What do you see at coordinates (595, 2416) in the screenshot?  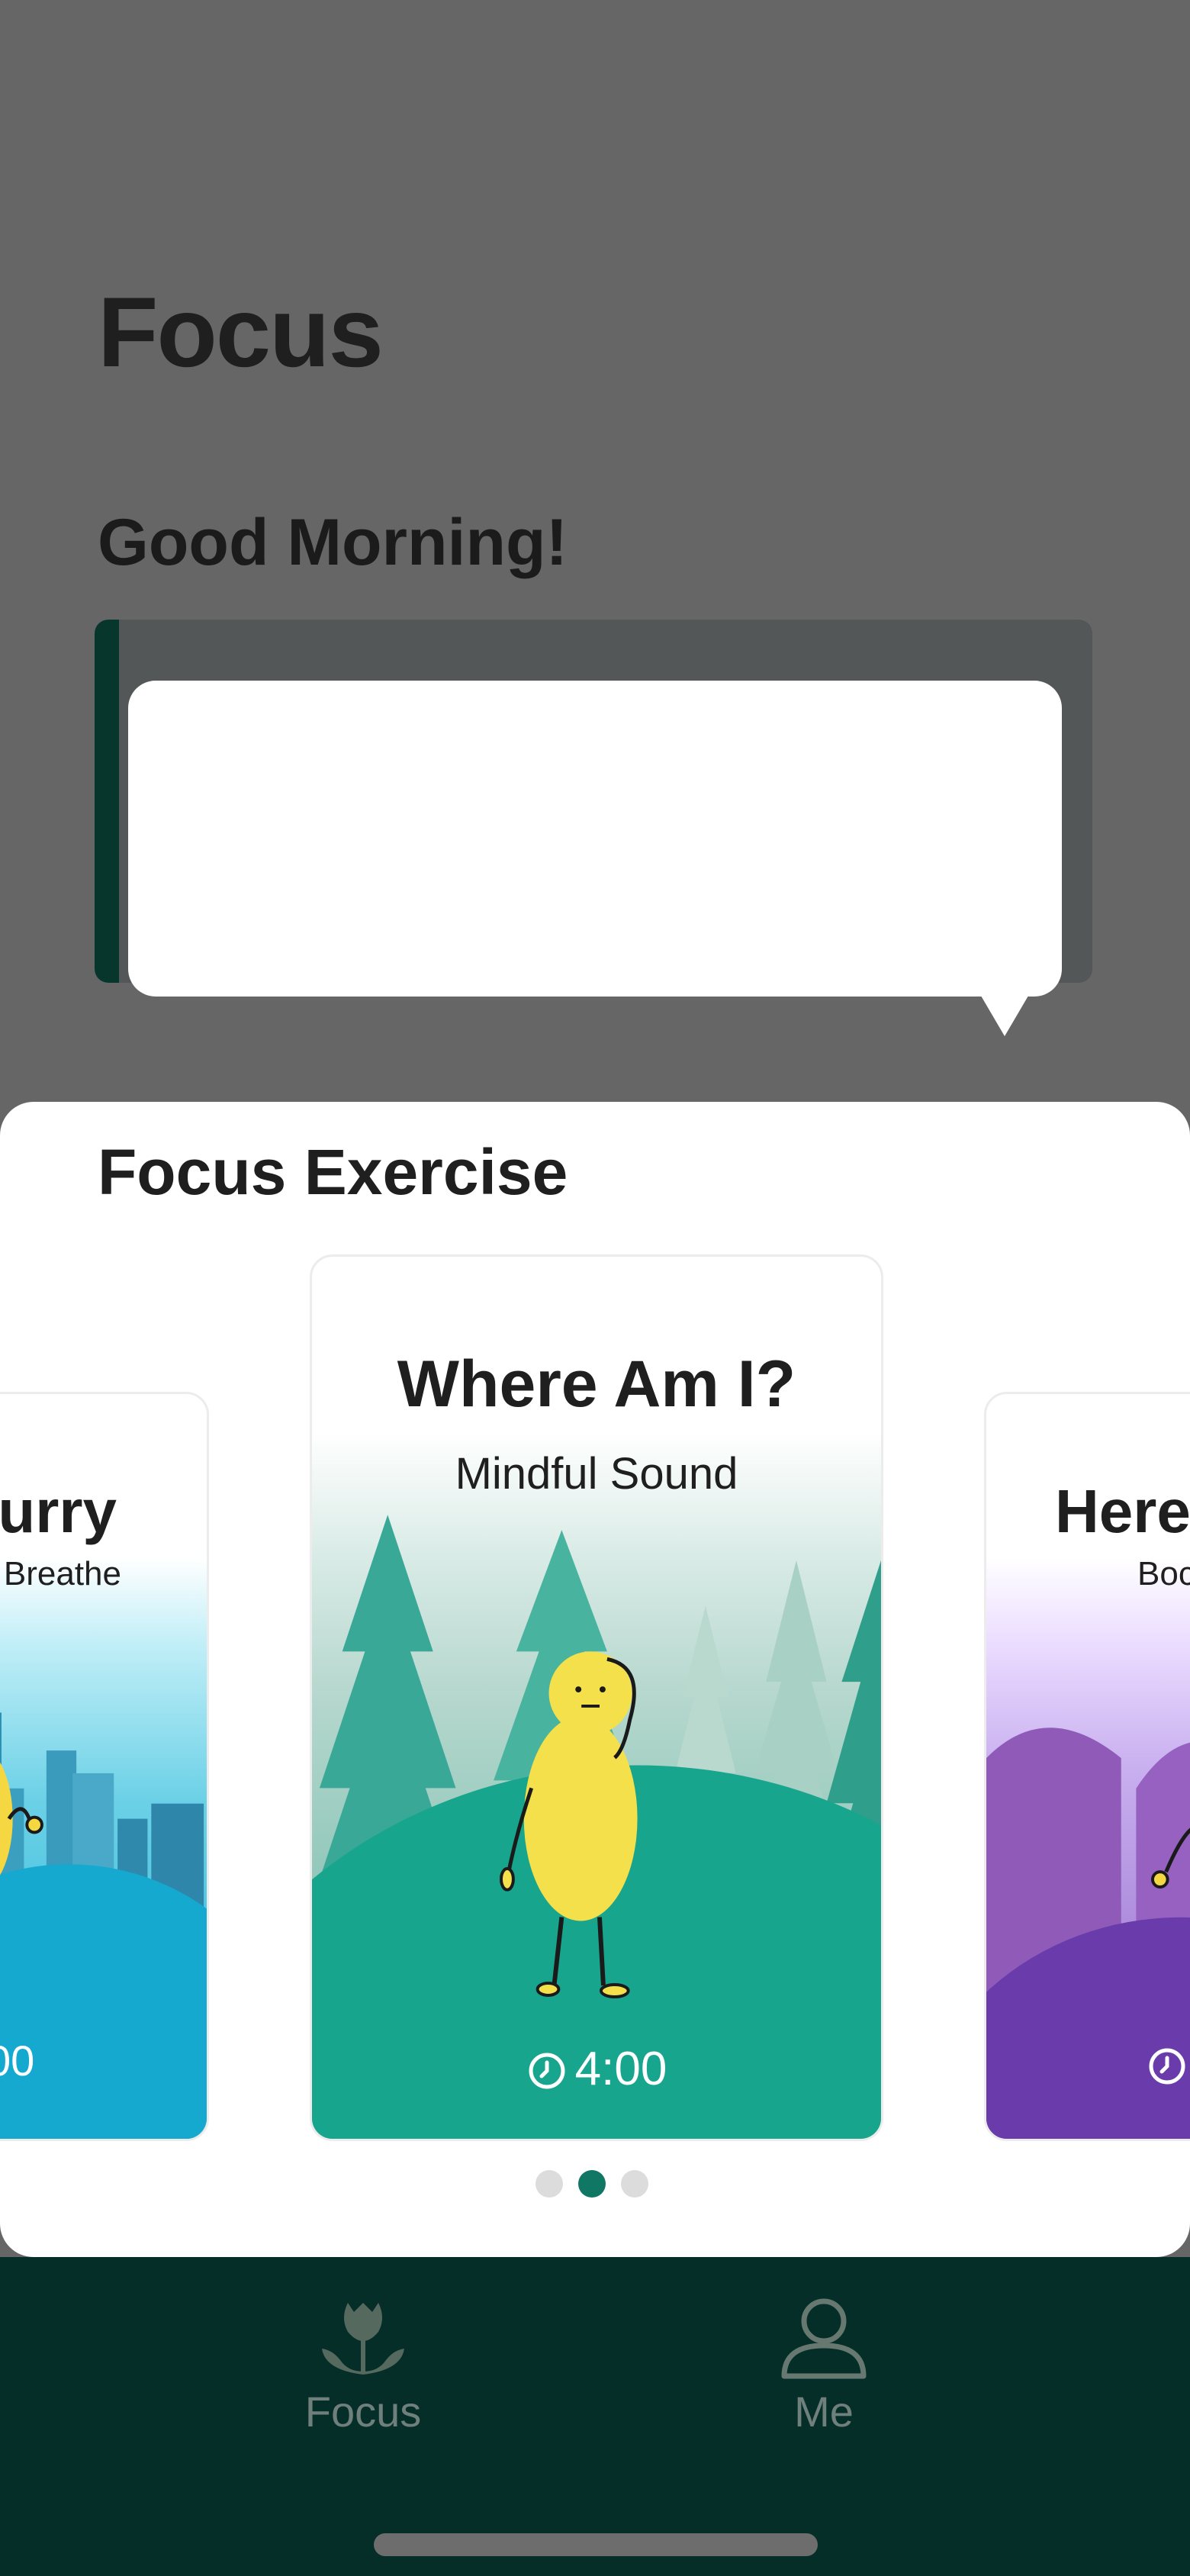 I see `bottom-tab-bar: Focus Me` at bounding box center [595, 2416].